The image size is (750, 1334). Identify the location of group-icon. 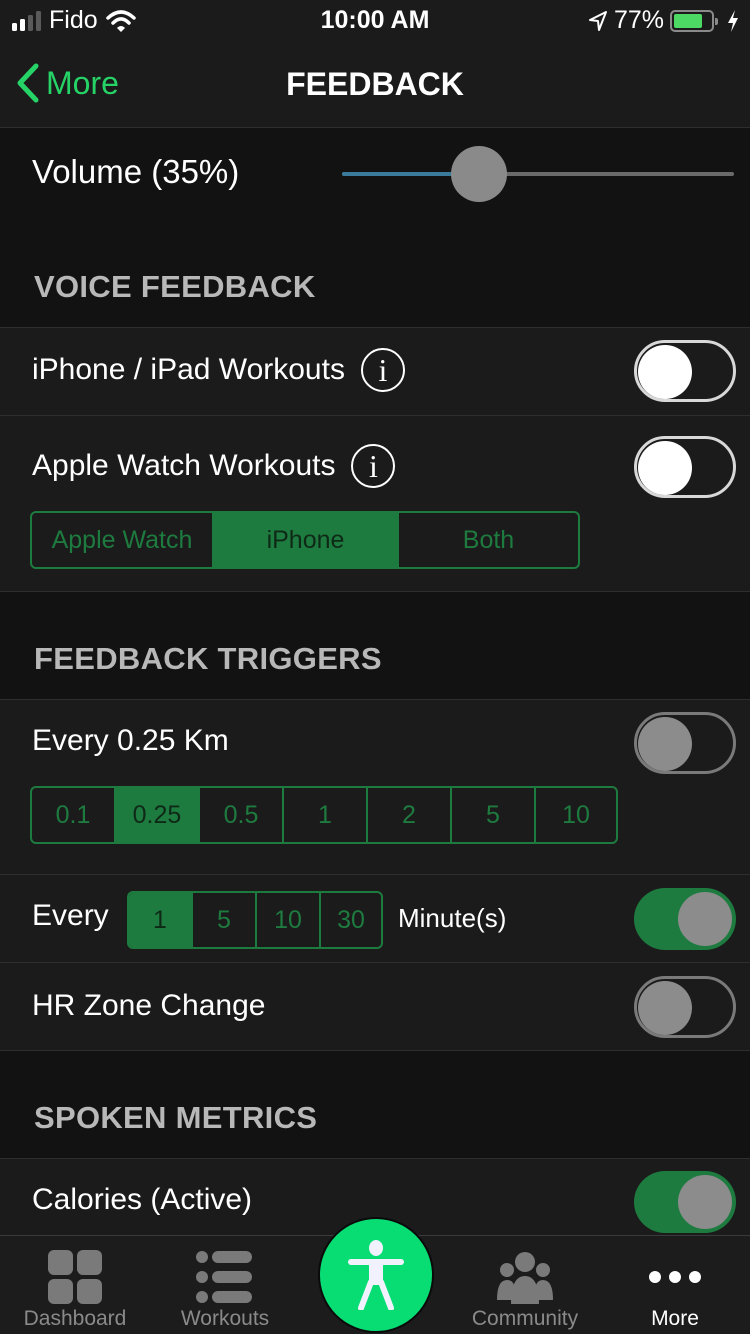
(525, 1277).